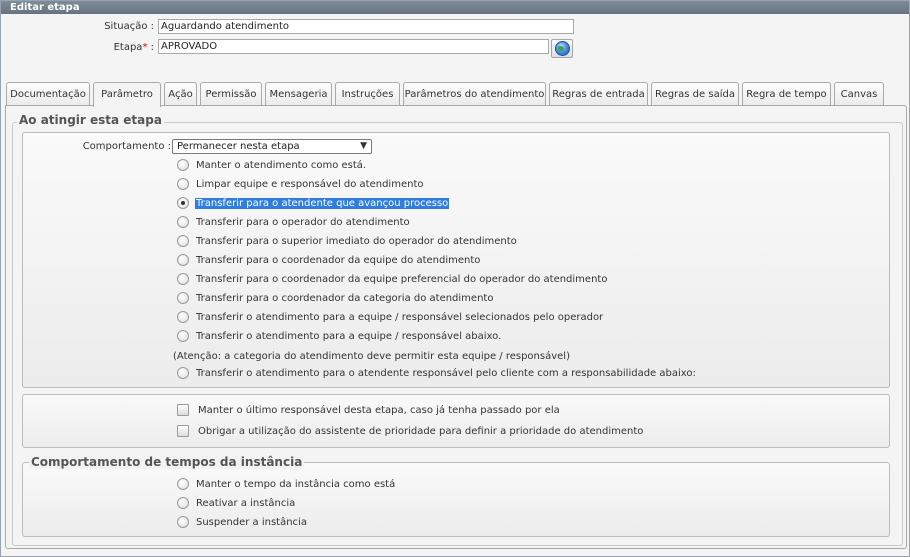 The height and width of the screenshot is (557, 910). What do you see at coordinates (456, 421) in the screenshot?
I see `checkbox-group` at bounding box center [456, 421].